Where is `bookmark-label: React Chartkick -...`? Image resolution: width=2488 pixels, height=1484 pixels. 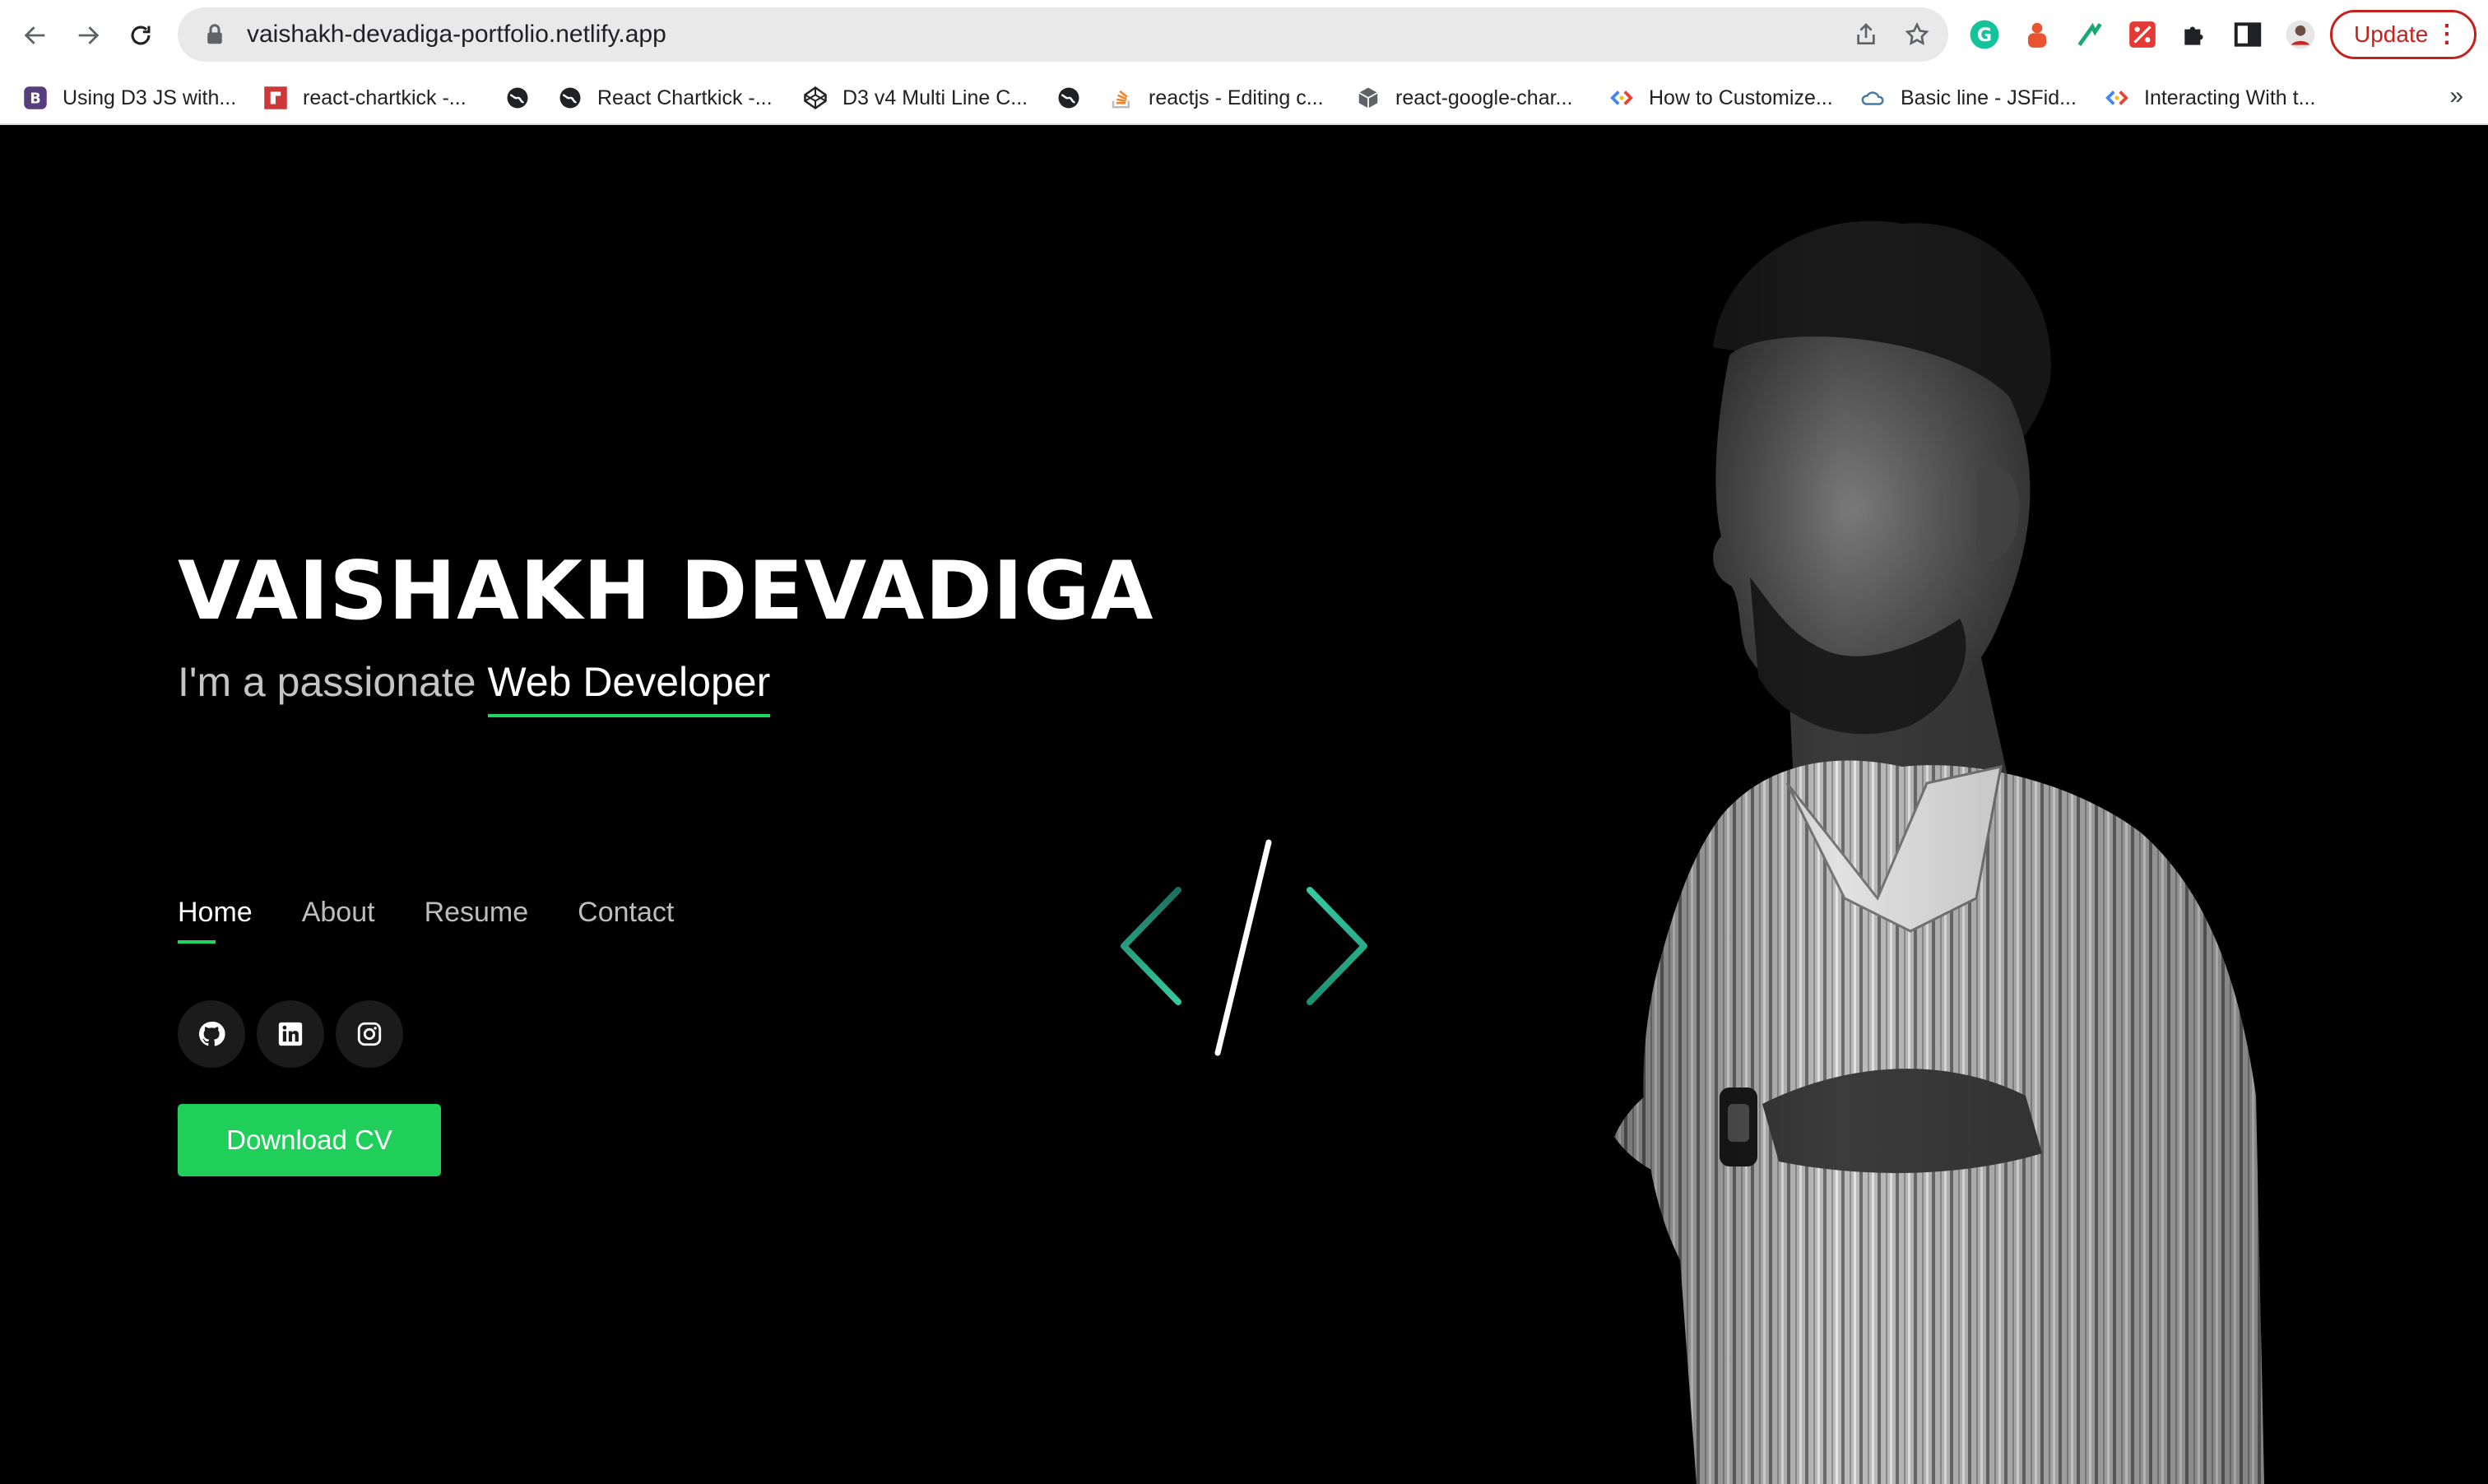 bookmark-label: React Chartkick -... is located at coordinates (685, 97).